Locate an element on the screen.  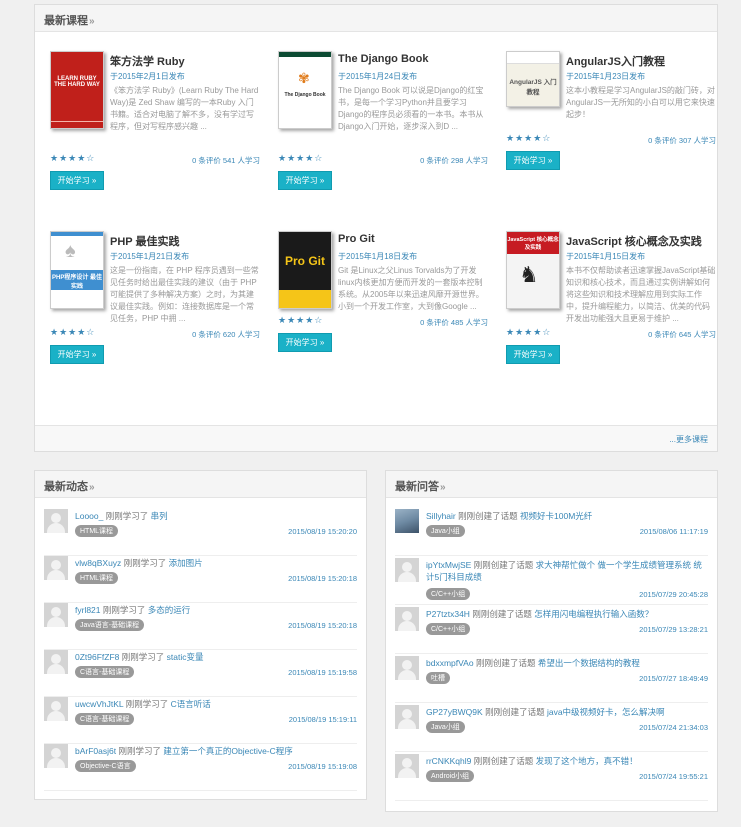
more-courses-link: ...更多课程 is located at coordinates (376, 438).